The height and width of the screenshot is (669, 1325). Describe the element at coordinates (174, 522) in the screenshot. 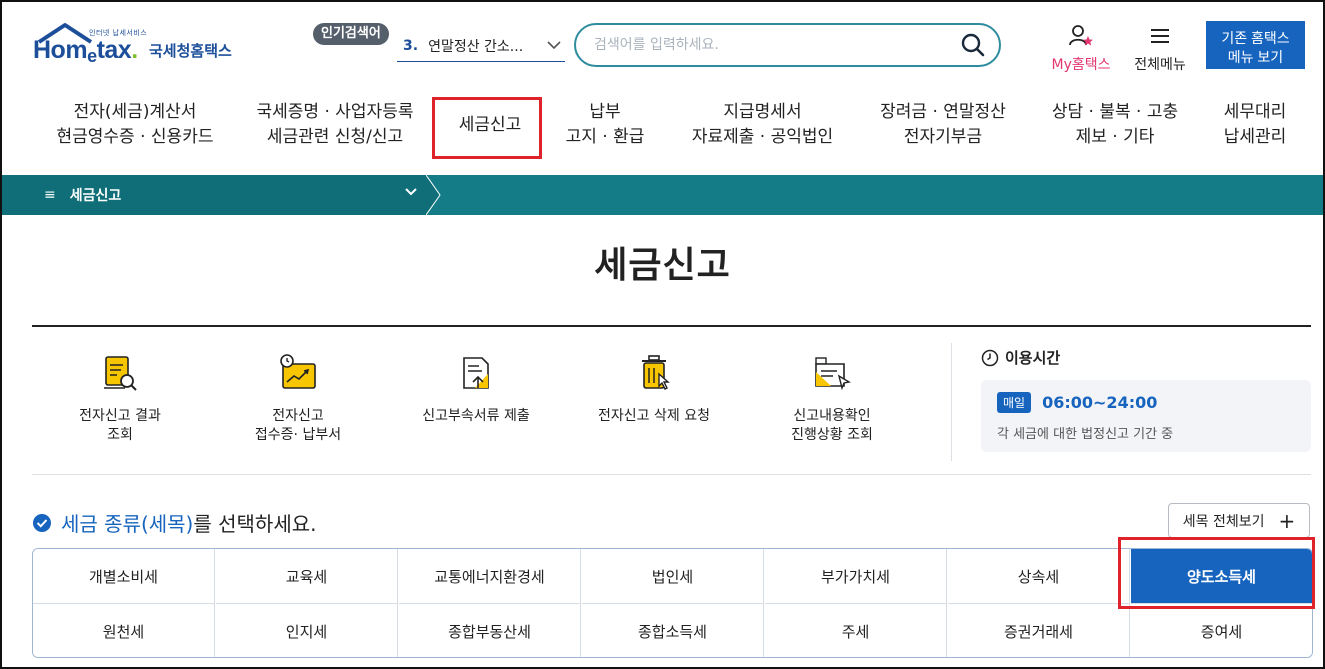

I see `tax-type-heading: 세금 종류(세목) 를 선택하세요.` at that location.